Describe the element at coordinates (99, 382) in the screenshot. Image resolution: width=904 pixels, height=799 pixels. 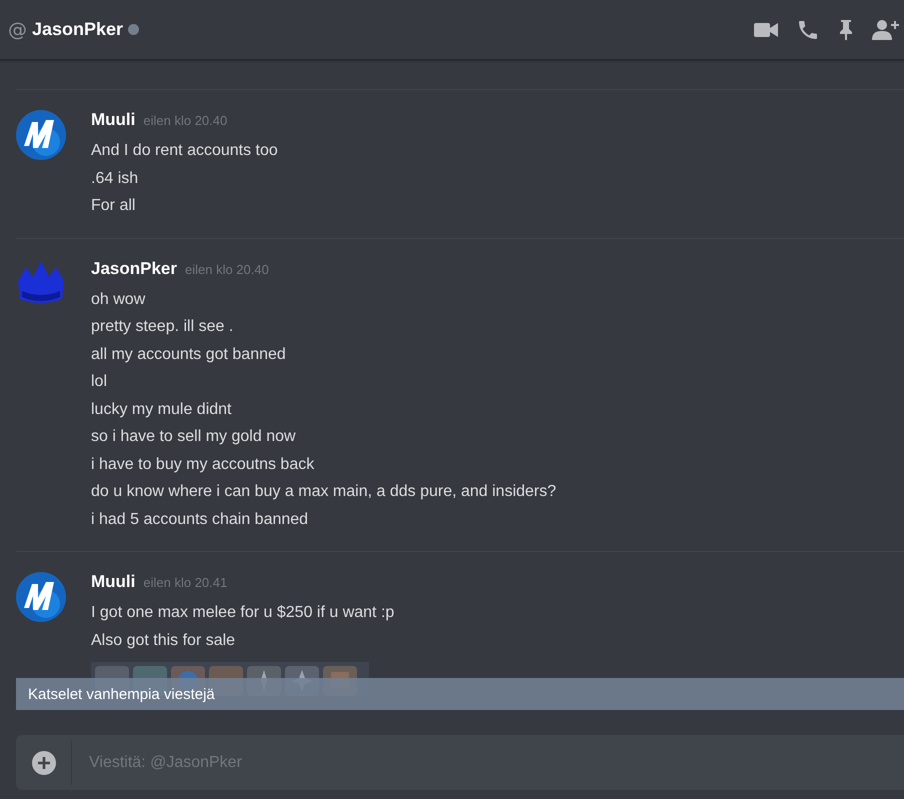
I see `message-text: lol` at that location.